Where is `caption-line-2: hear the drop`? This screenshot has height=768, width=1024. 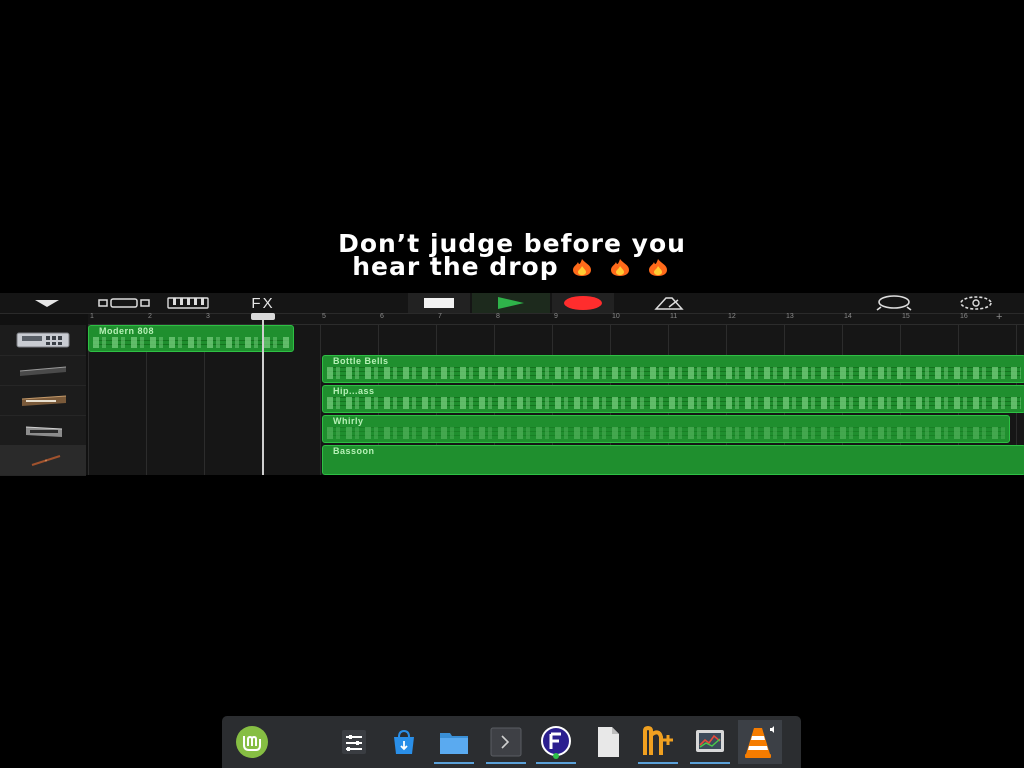
caption-line-2: hear the drop is located at coordinates (512, 266).